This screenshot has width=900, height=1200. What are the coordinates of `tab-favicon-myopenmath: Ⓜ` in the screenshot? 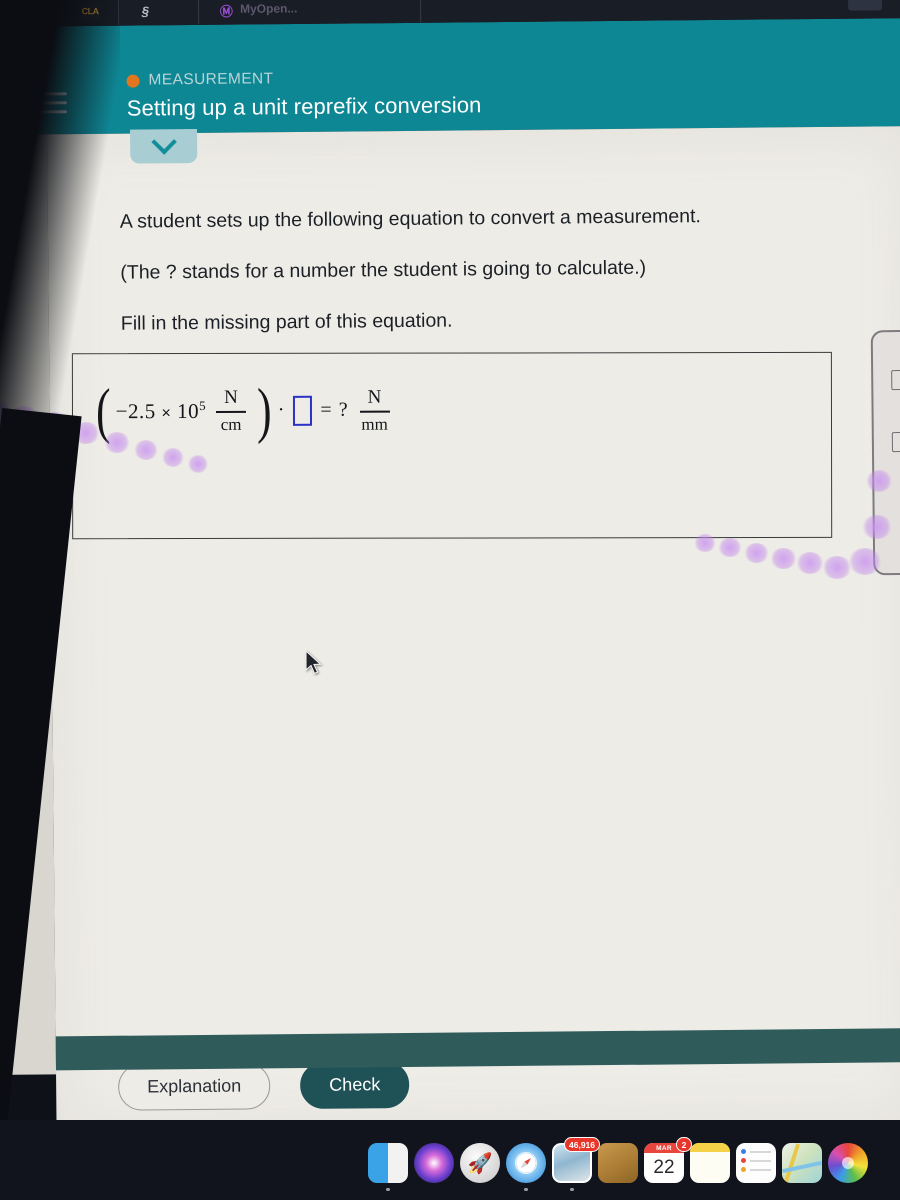 It's located at (226, 10).